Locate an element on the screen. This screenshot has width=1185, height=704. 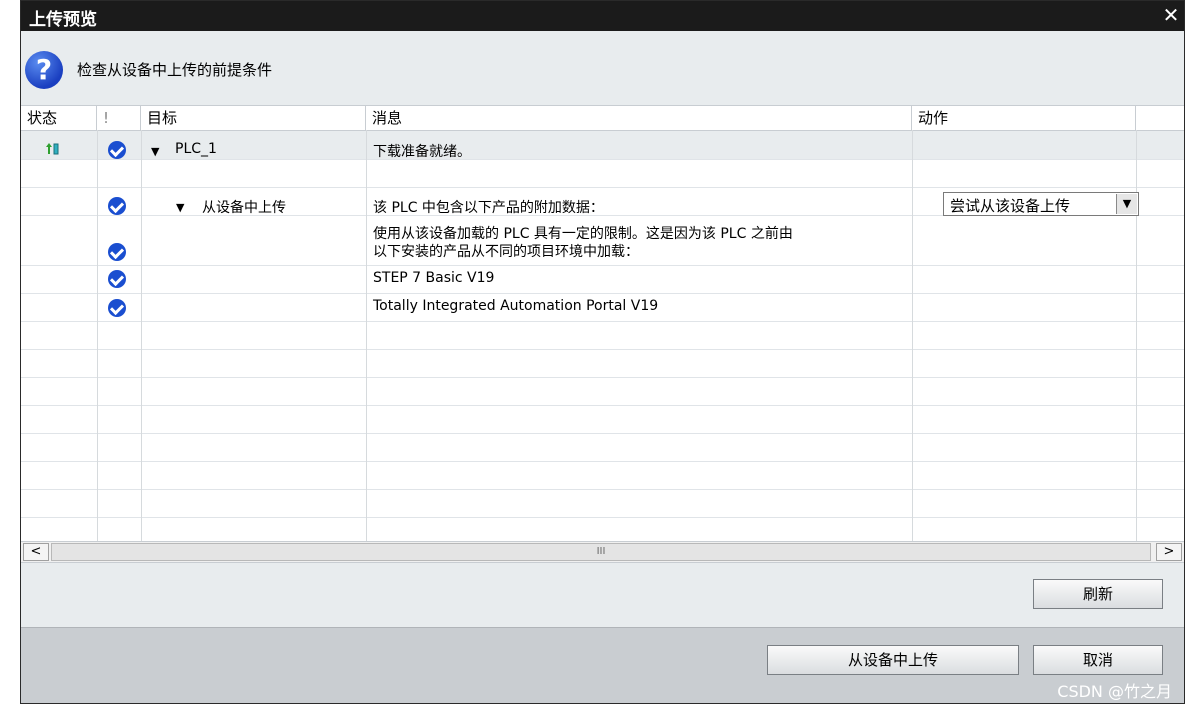
dialog-footer: 从设备中上传 取消 CSDN @竹之月 is located at coordinates (602, 665).